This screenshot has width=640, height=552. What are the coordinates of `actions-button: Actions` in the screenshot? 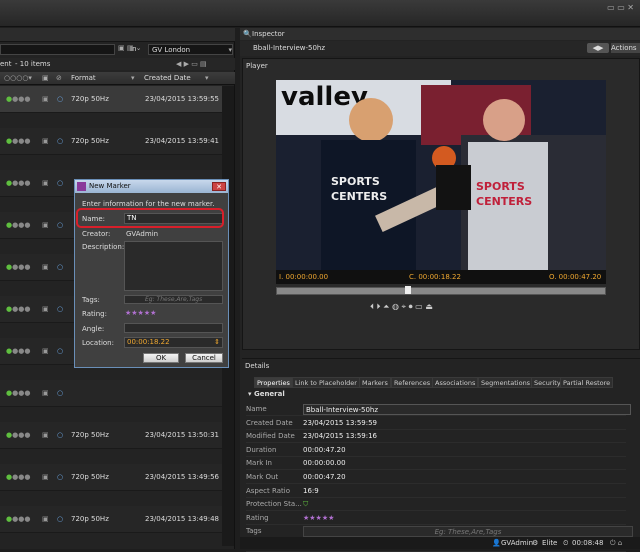 It's located at (625, 48).